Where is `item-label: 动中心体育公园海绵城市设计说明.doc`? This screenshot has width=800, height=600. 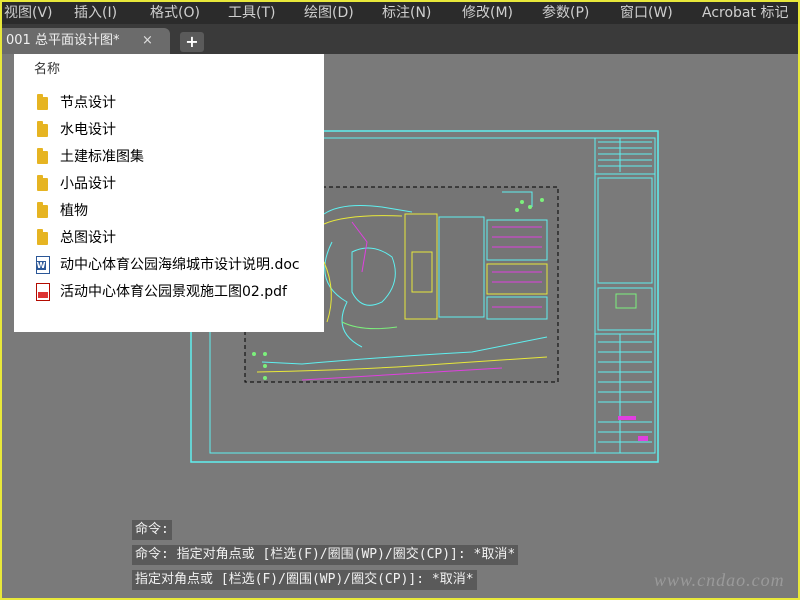
item-label: 动中心体育公园海绵城市设计说明.doc is located at coordinates (180, 265).